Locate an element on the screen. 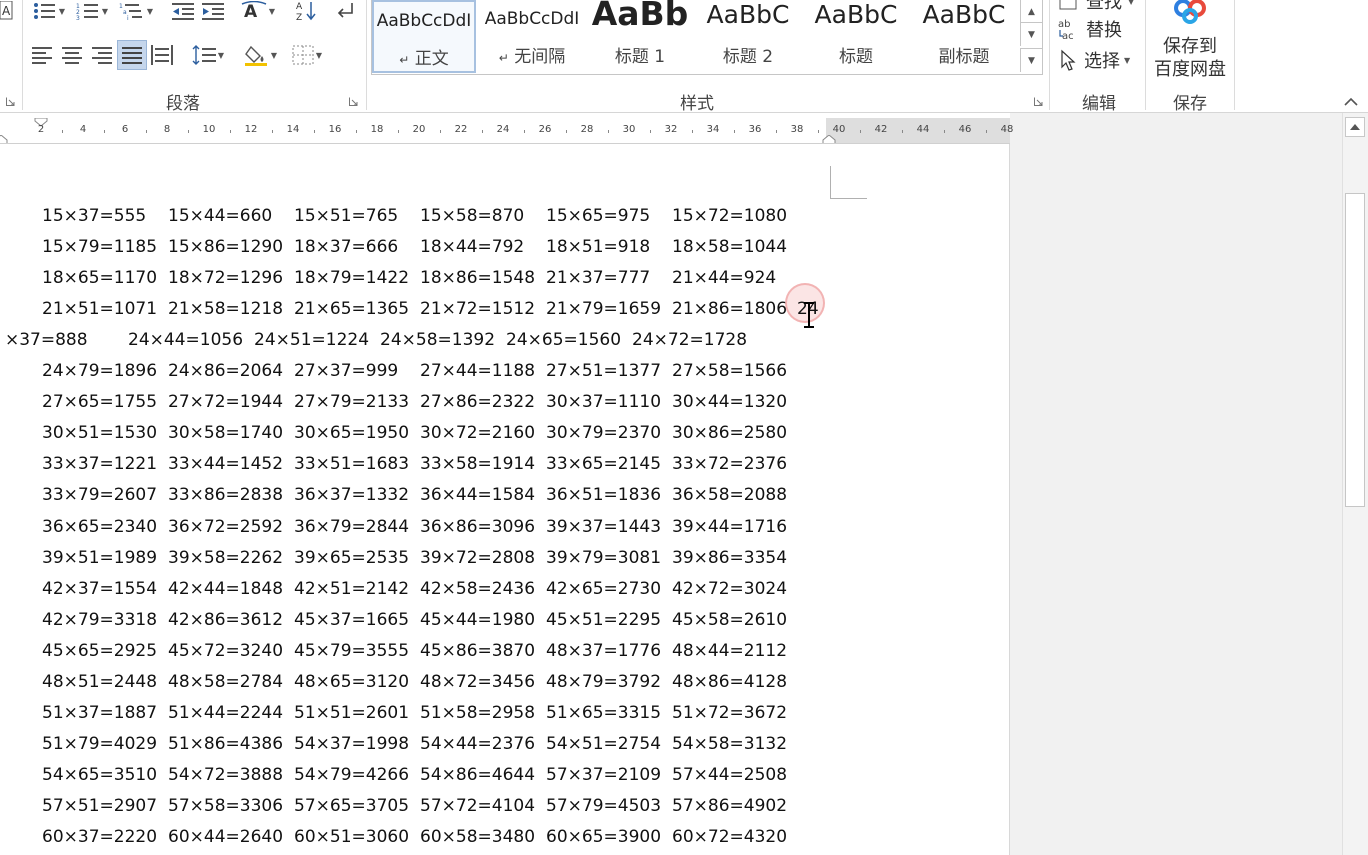 This screenshot has height=855, width=1368. equation-cell: 30×51=1530 is located at coordinates (100, 433).